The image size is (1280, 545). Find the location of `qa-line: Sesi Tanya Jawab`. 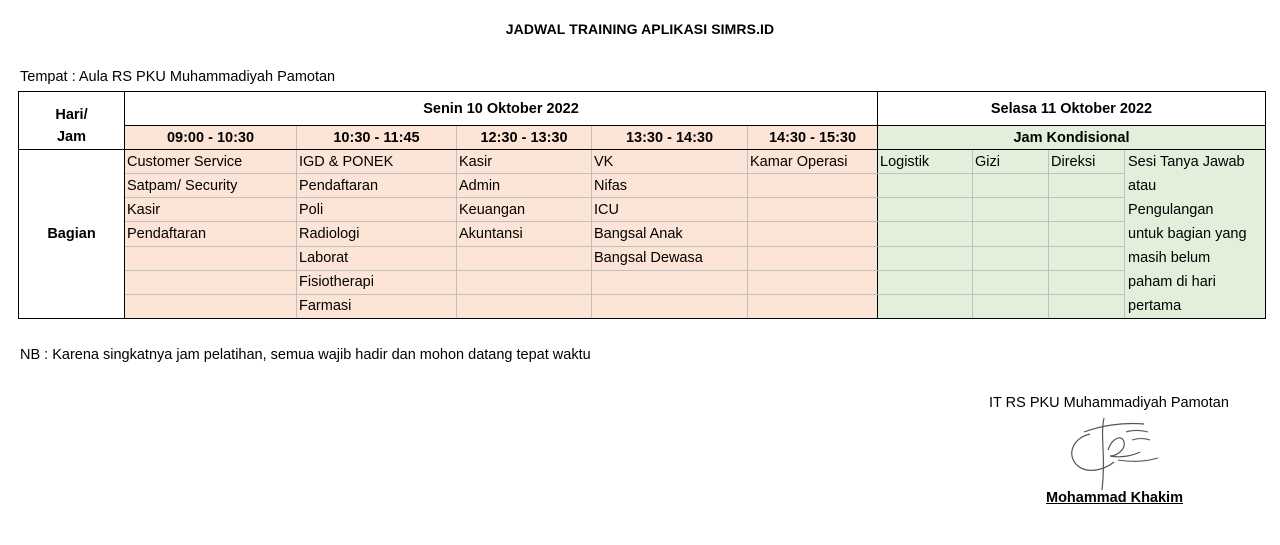

qa-line: Sesi Tanya Jawab is located at coordinates (1186, 162).